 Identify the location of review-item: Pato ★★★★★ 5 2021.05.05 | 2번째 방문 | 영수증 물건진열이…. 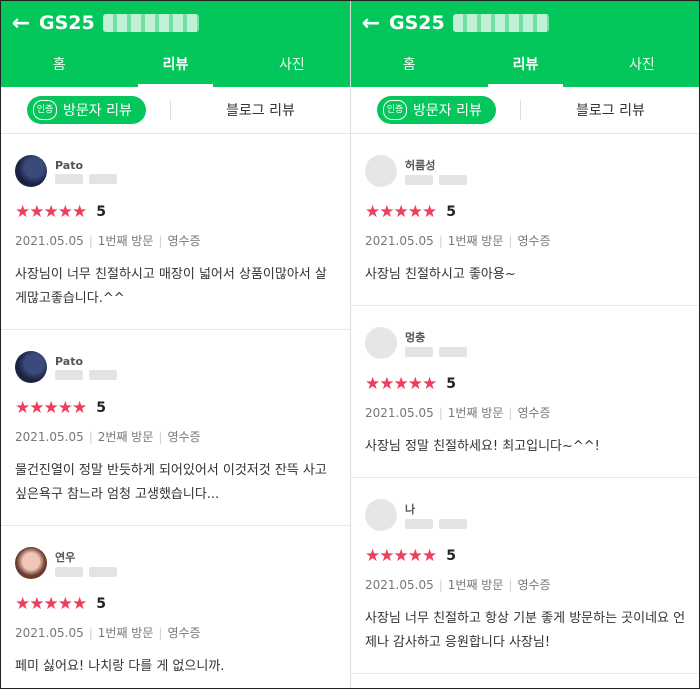
(175, 428).